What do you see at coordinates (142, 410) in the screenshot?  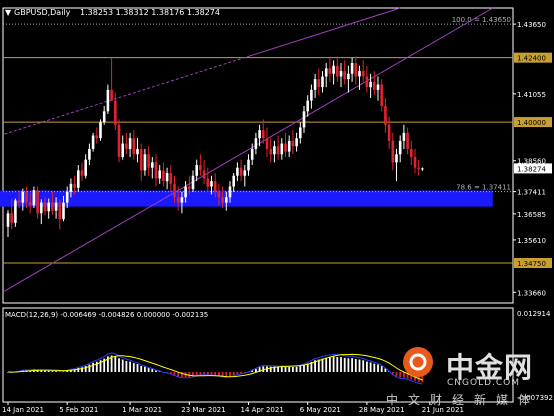 I see `x-tick-label: 1 Mar 2021` at bounding box center [142, 410].